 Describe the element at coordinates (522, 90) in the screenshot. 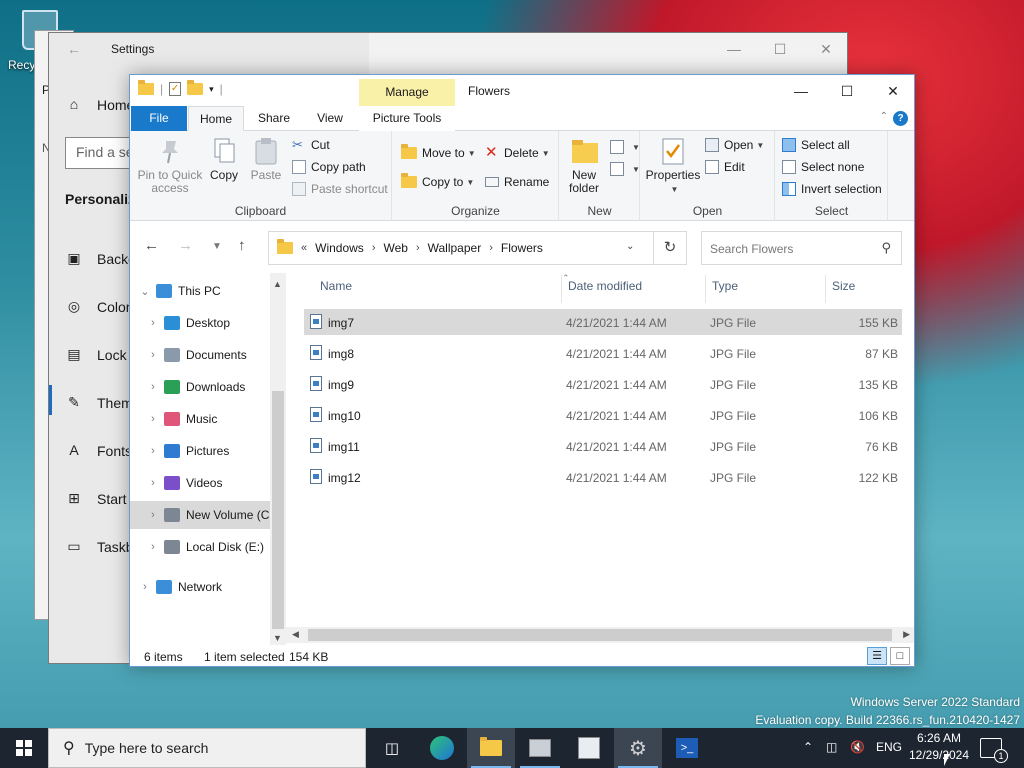

I see `explorer-titlebar: | ✓ ▾ | Manage Flowers — ☐ ✕` at that location.